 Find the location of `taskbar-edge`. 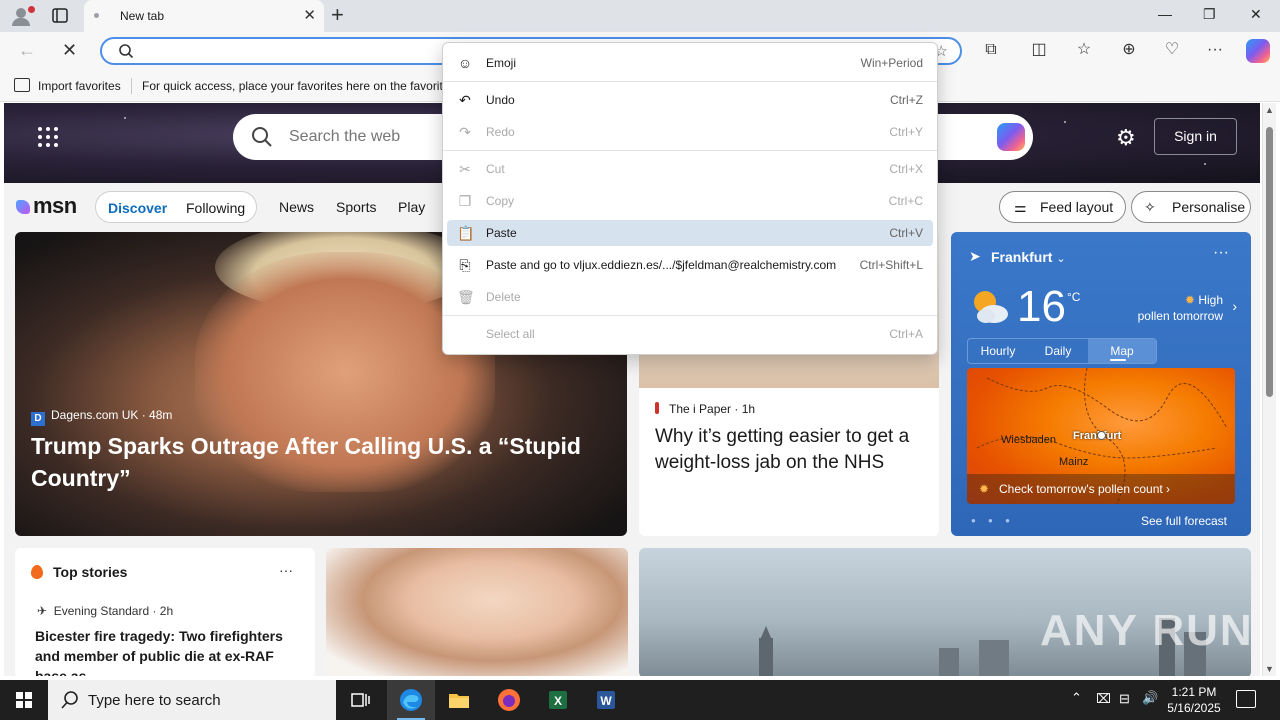

taskbar-edge is located at coordinates (411, 700).